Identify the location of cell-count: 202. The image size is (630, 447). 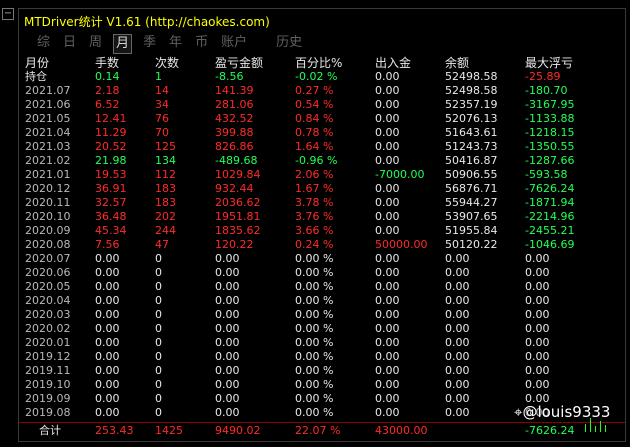
(165, 216).